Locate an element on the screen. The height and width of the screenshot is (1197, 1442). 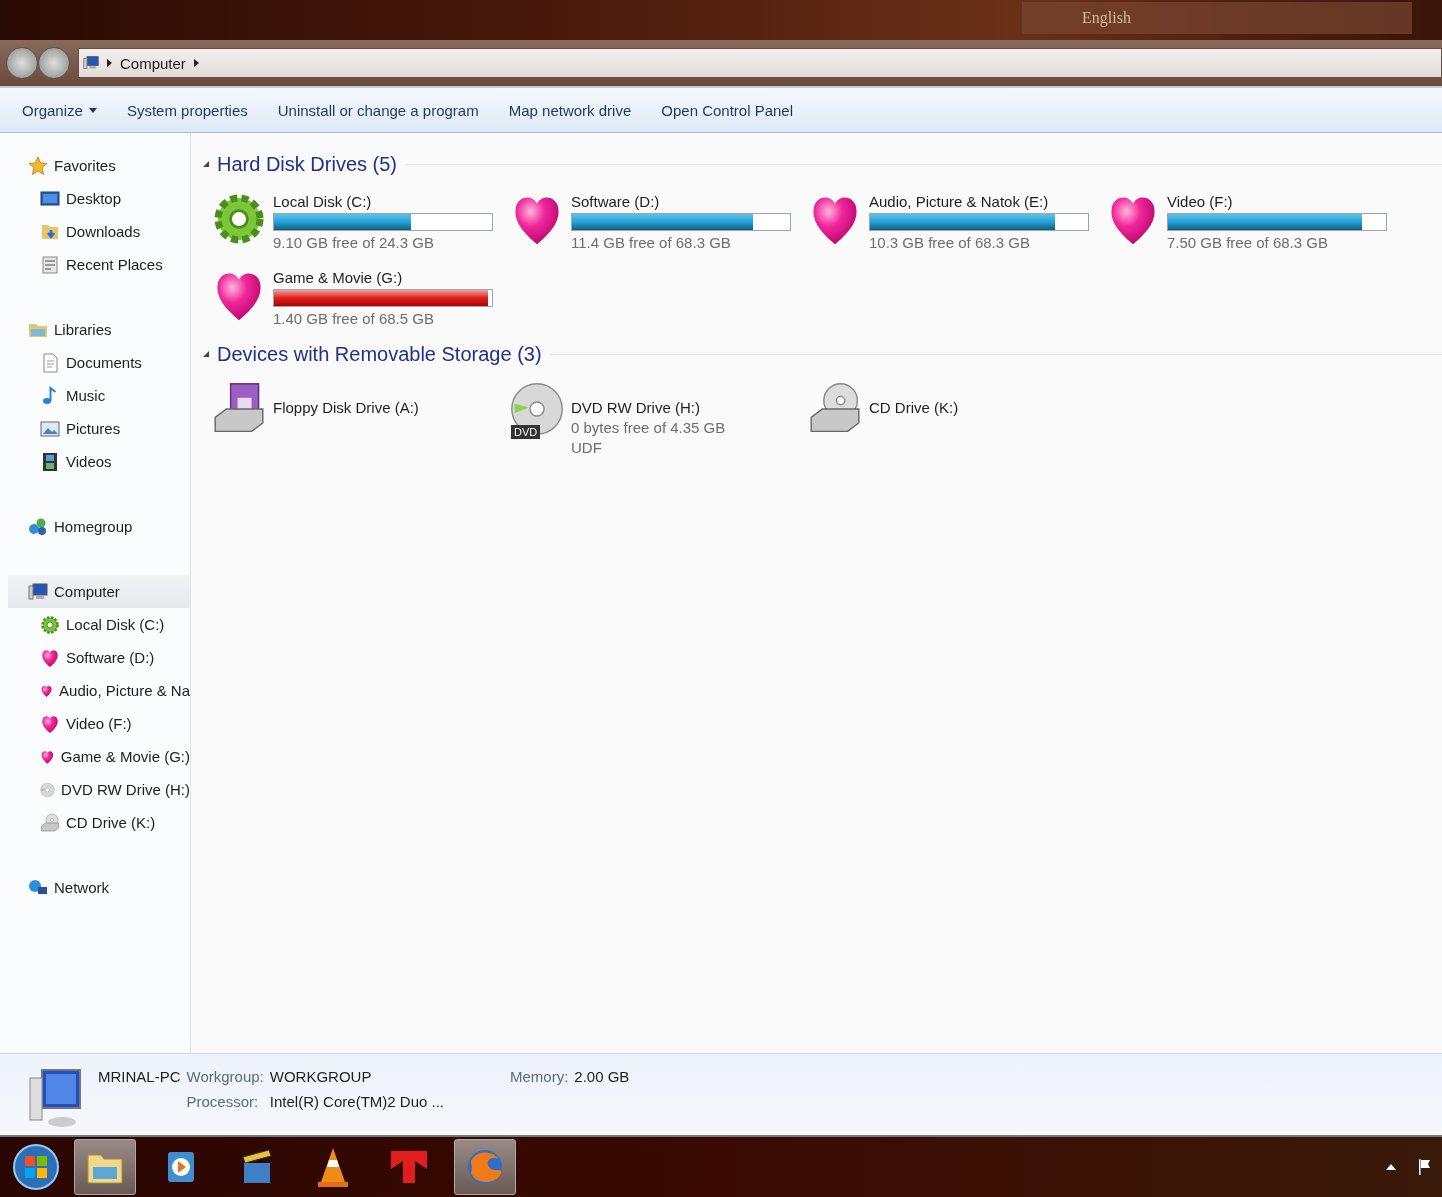
dvd-badge: DVD is located at coordinates (526, 432).